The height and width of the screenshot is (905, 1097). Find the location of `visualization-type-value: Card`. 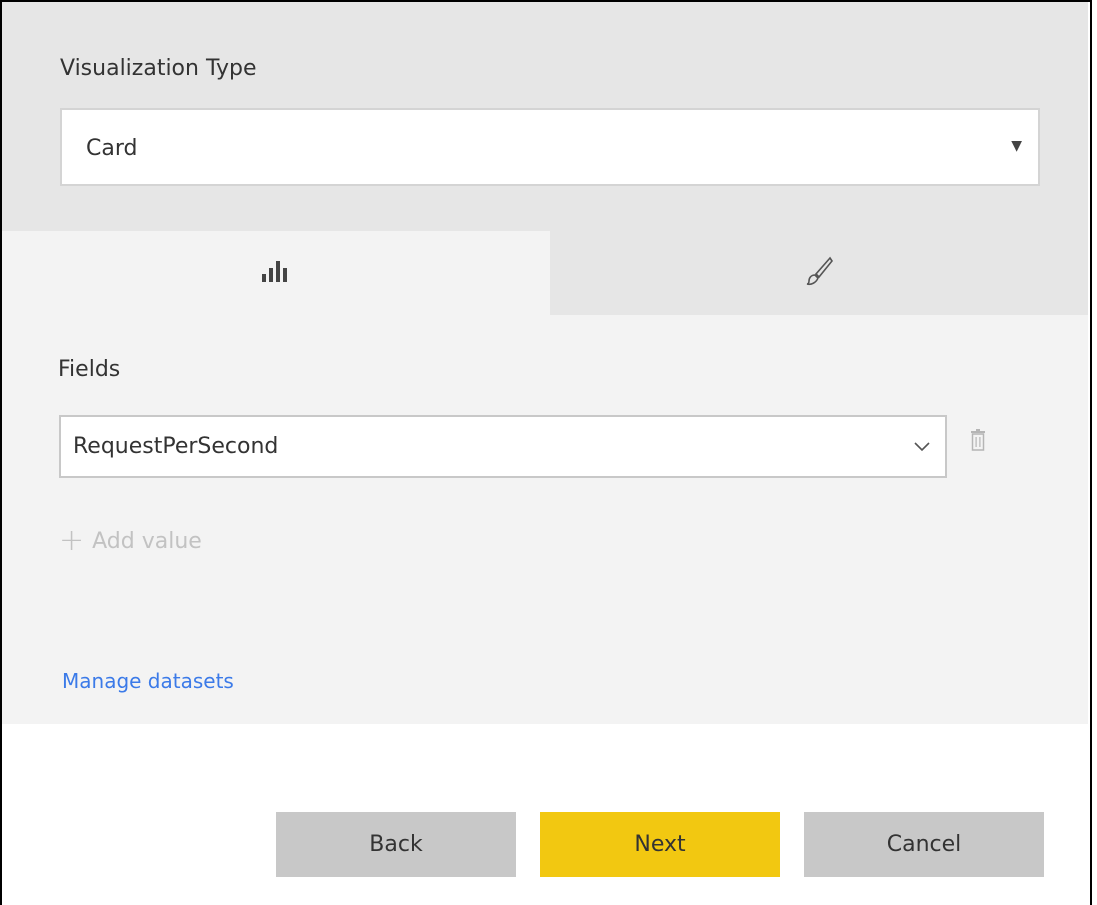

visualization-type-value: Card is located at coordinates (112, 148).